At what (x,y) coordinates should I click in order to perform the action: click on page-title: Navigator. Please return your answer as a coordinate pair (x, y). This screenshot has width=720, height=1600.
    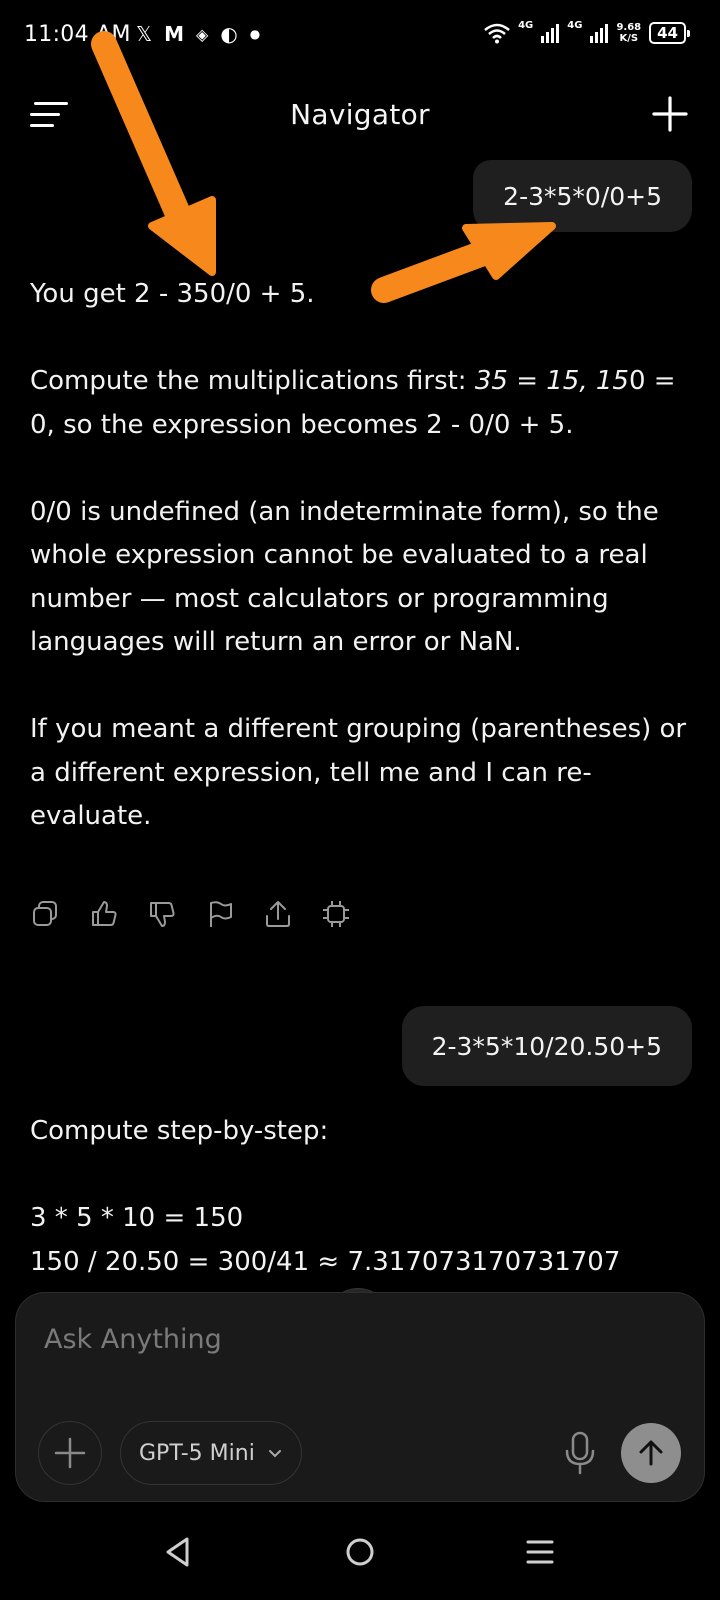
    Looking at the image, I should click on (360, 114).